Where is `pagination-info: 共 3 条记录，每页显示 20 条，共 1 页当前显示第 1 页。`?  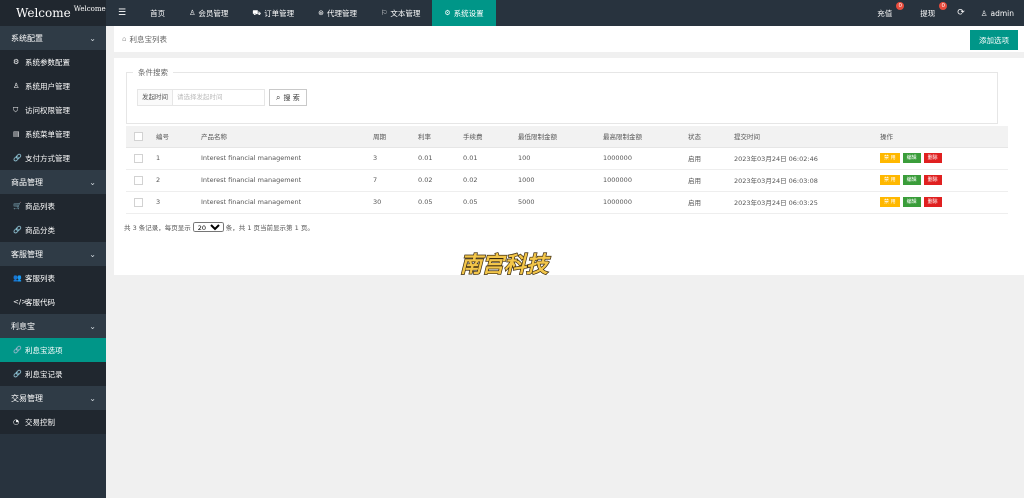
pagination-info: 共 3 条记录，每页显示 20 条，共 1 页当前显示第 1 页。 is located at coordinates (219, 227).